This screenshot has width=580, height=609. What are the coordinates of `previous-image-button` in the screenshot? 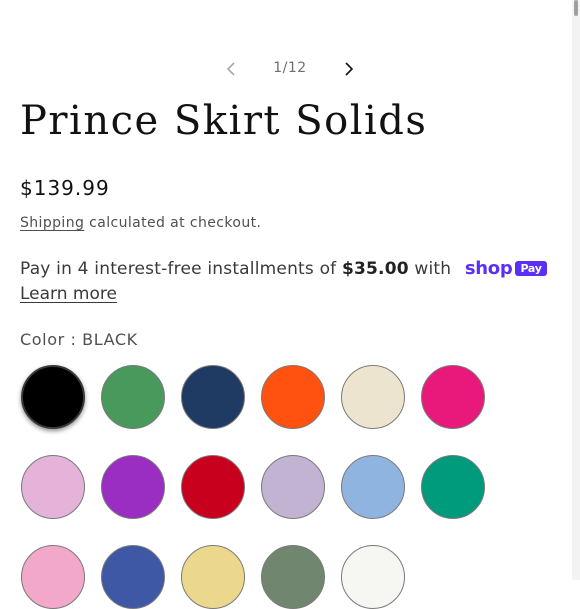 It's located at (231, 69).